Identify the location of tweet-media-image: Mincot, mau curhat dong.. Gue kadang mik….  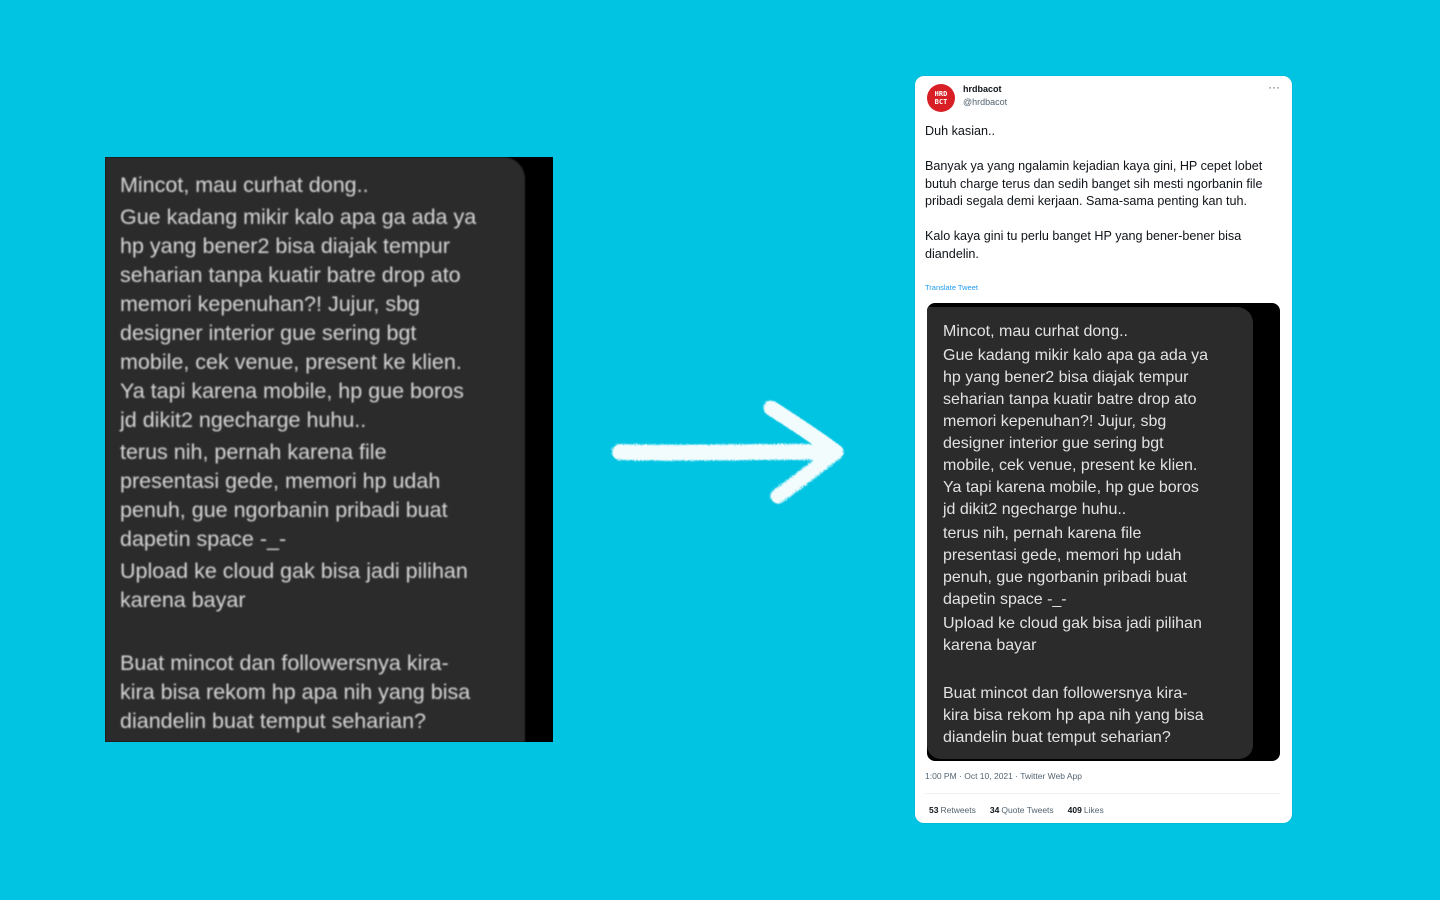
(1103, 532).